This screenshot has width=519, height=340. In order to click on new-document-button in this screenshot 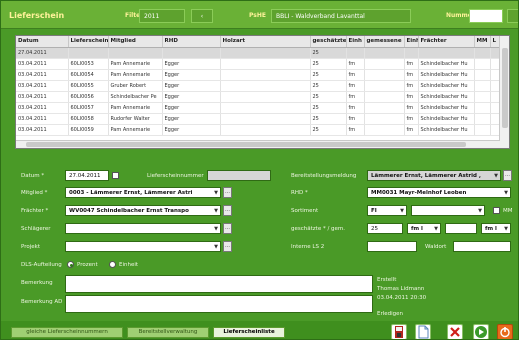, I will do `click(423, 331)`.